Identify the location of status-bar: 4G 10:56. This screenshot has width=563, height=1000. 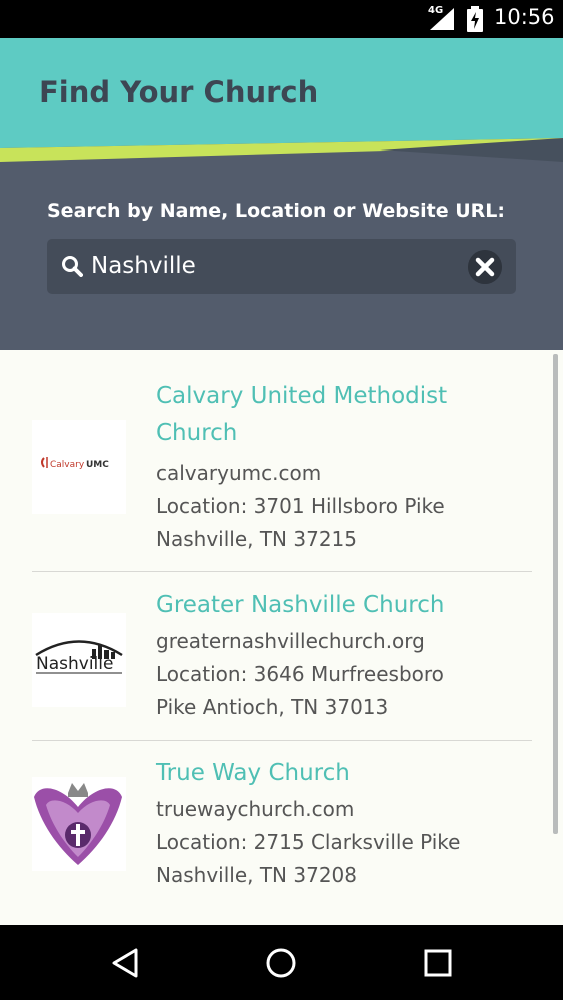
(281, 19).